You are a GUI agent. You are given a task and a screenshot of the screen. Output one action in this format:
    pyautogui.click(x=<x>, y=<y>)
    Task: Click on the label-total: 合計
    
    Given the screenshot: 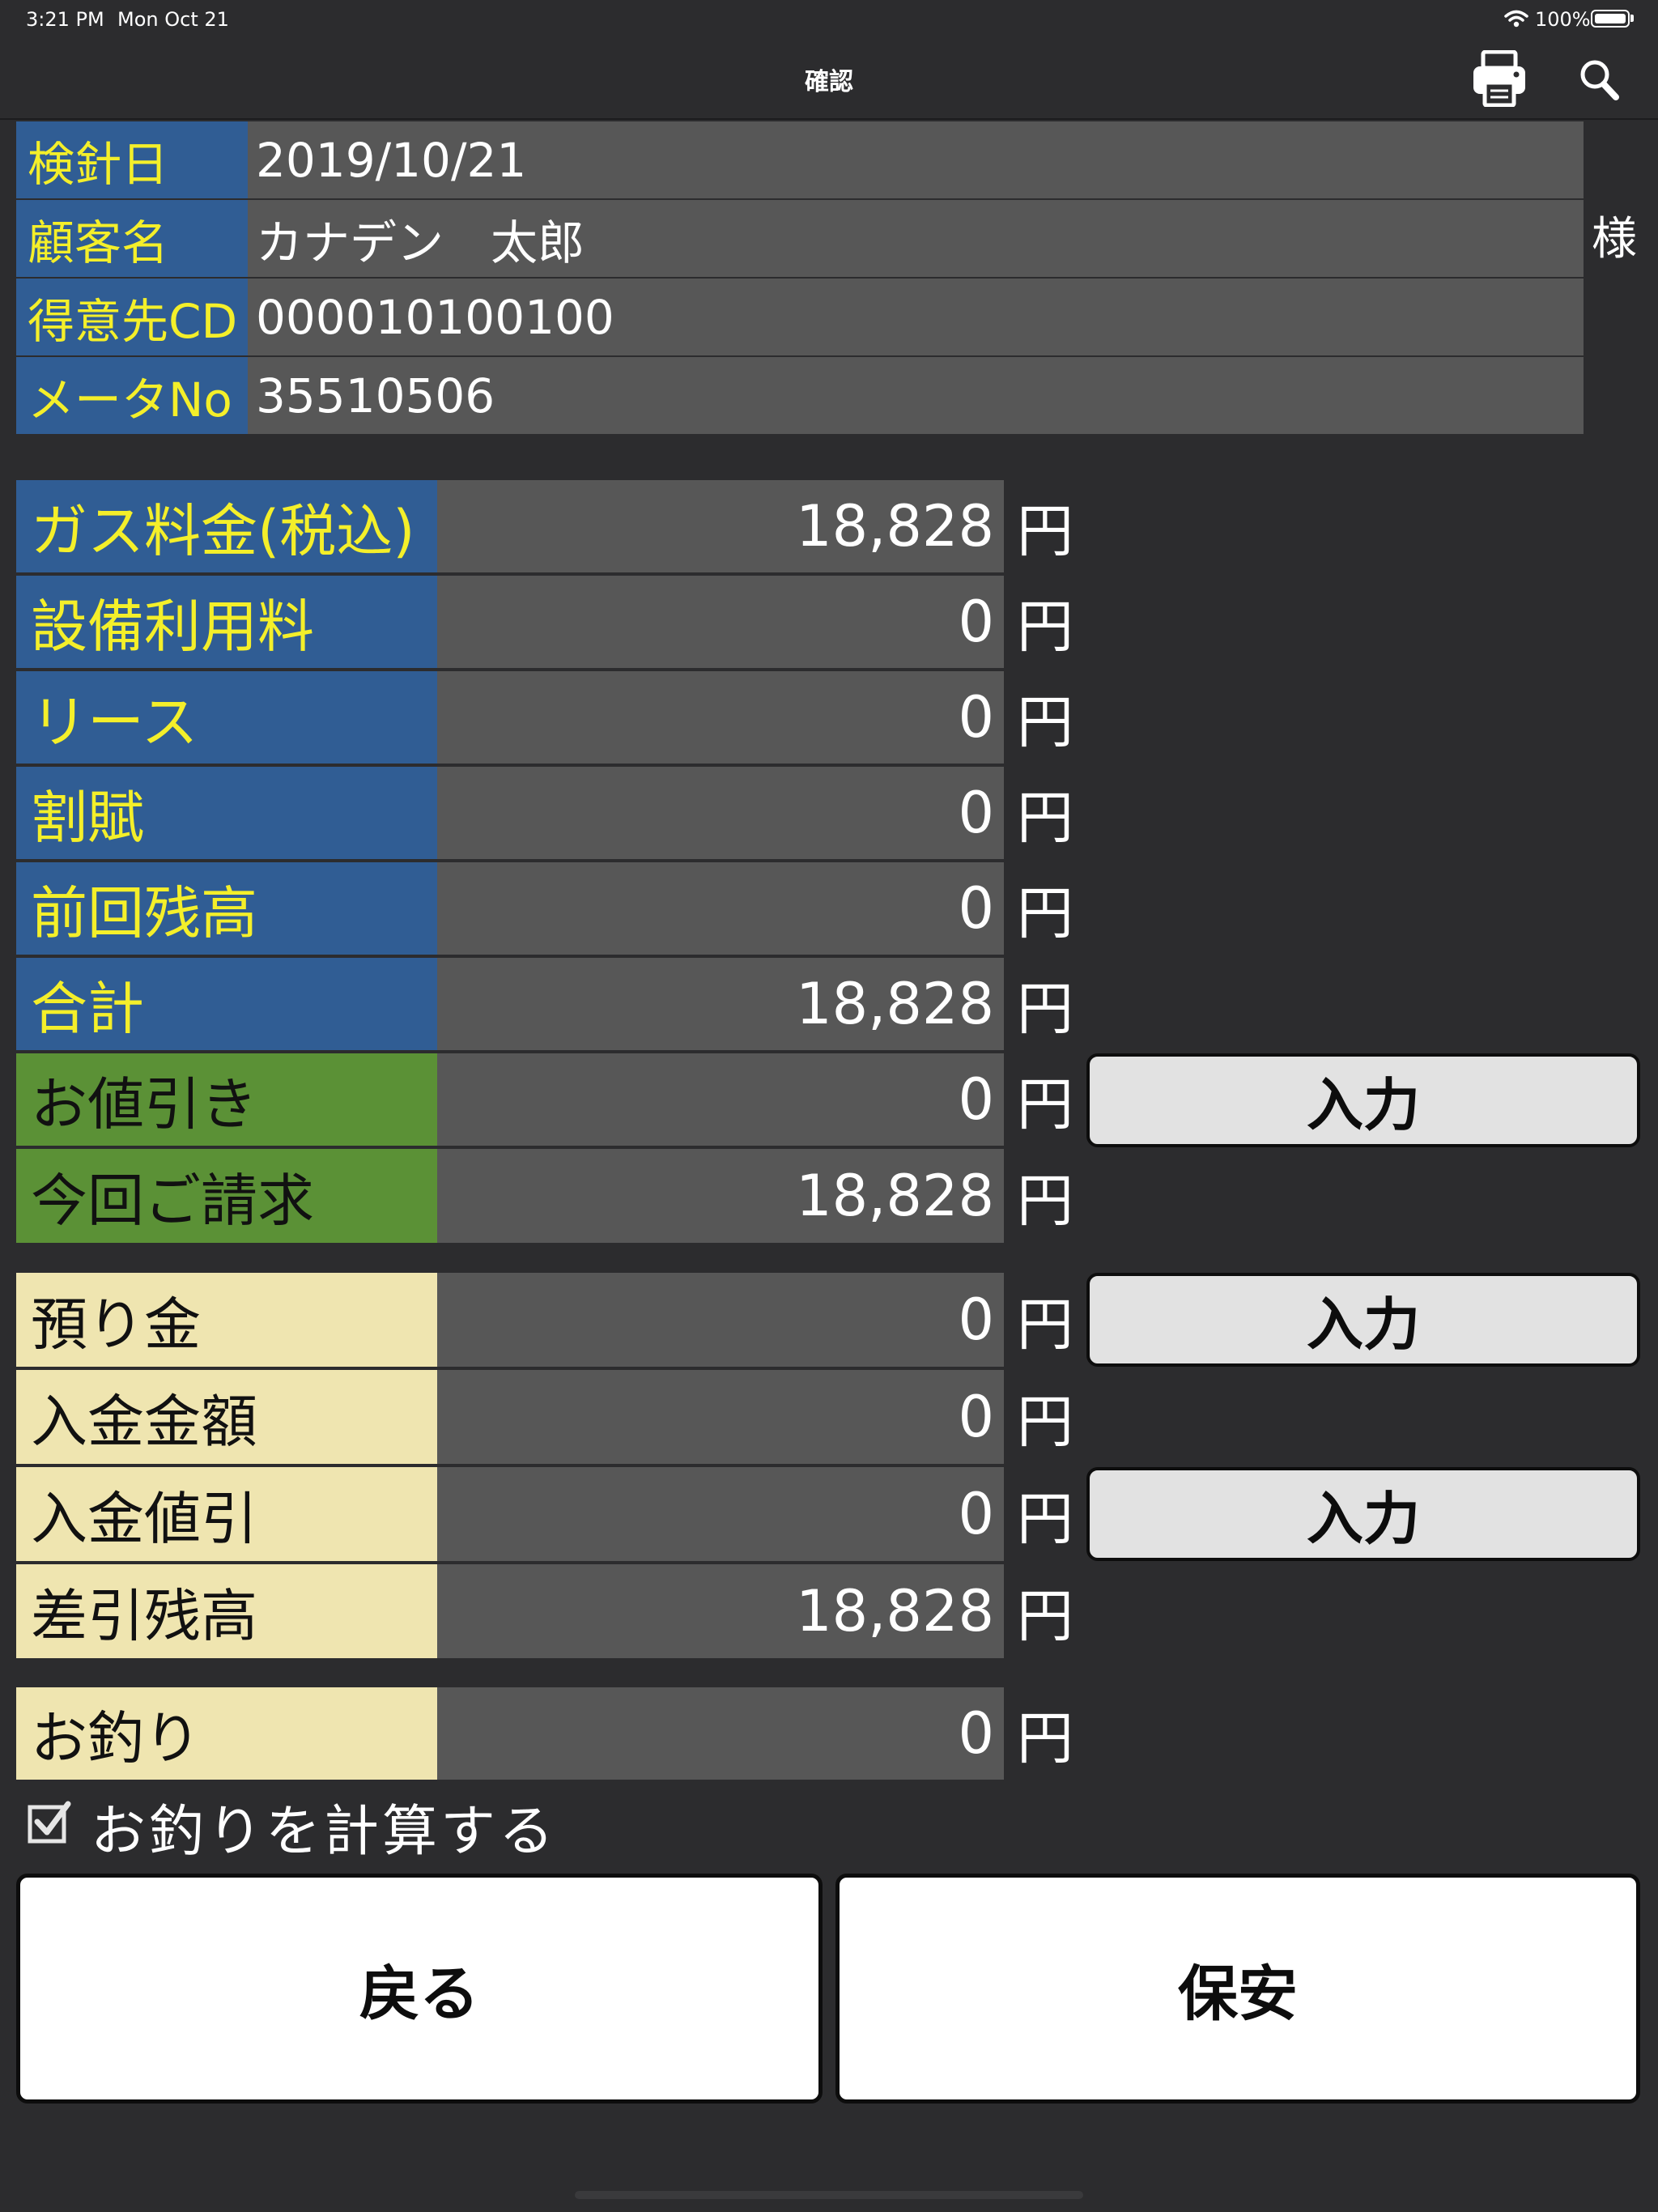 What is the action you would take?
    pyautogui.click(x=226, y=1004)
    